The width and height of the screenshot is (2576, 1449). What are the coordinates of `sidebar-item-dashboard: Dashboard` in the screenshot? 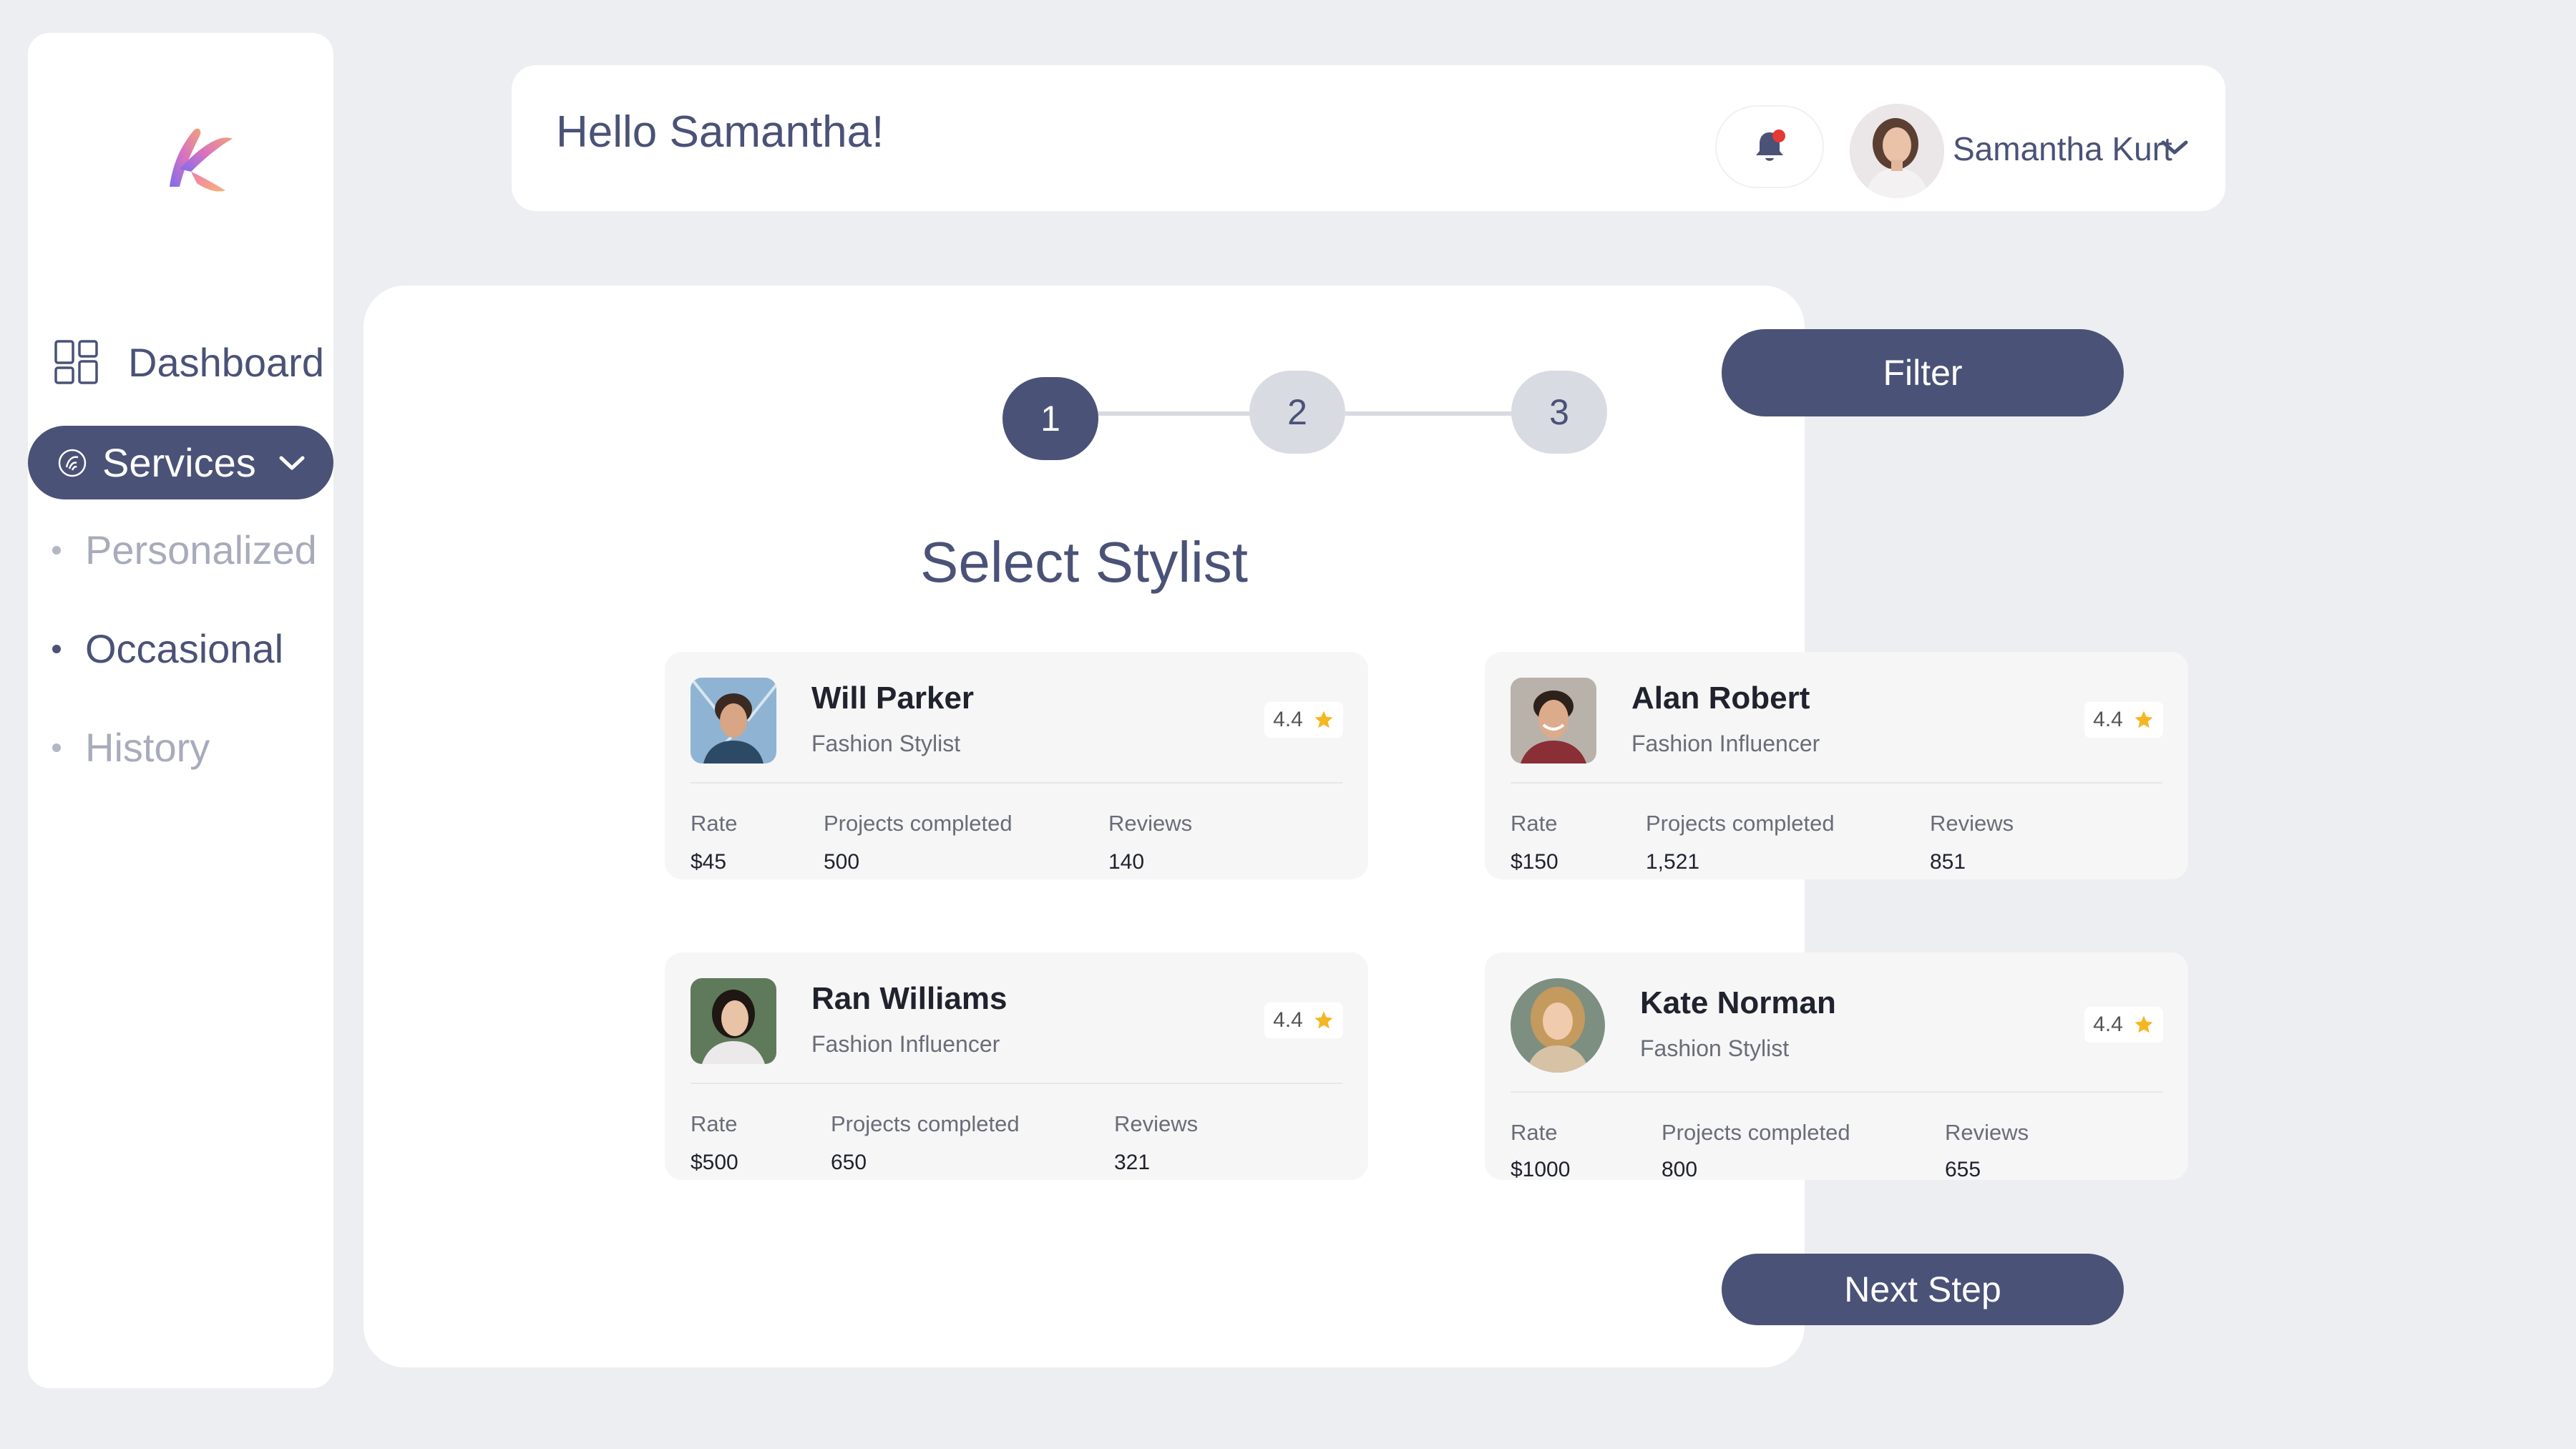 It's located at (189, 362).